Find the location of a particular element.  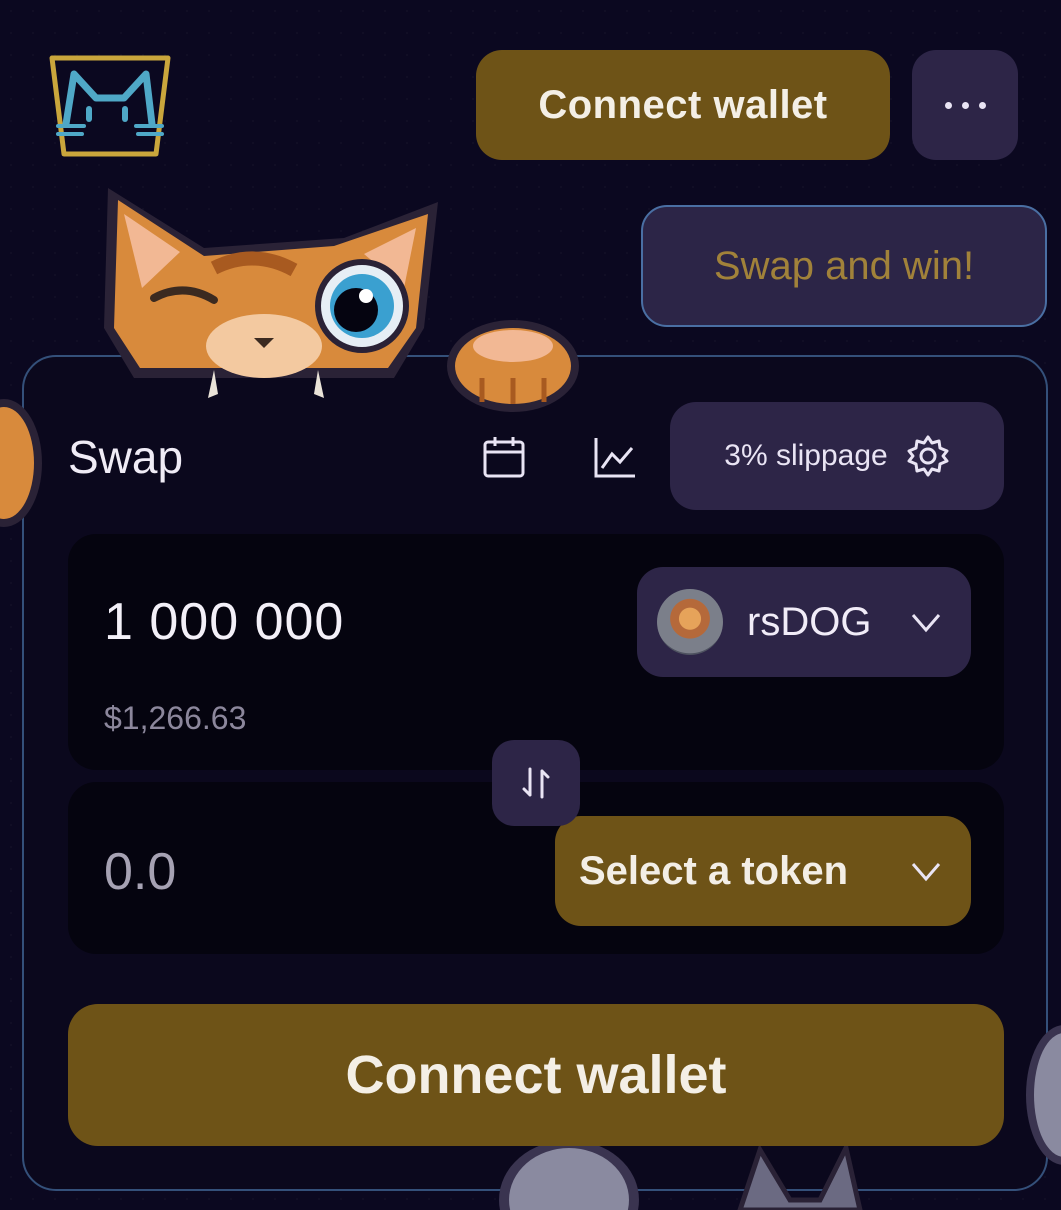

from-amount-input: 1 000 000 is located at coordinates (224, 622).